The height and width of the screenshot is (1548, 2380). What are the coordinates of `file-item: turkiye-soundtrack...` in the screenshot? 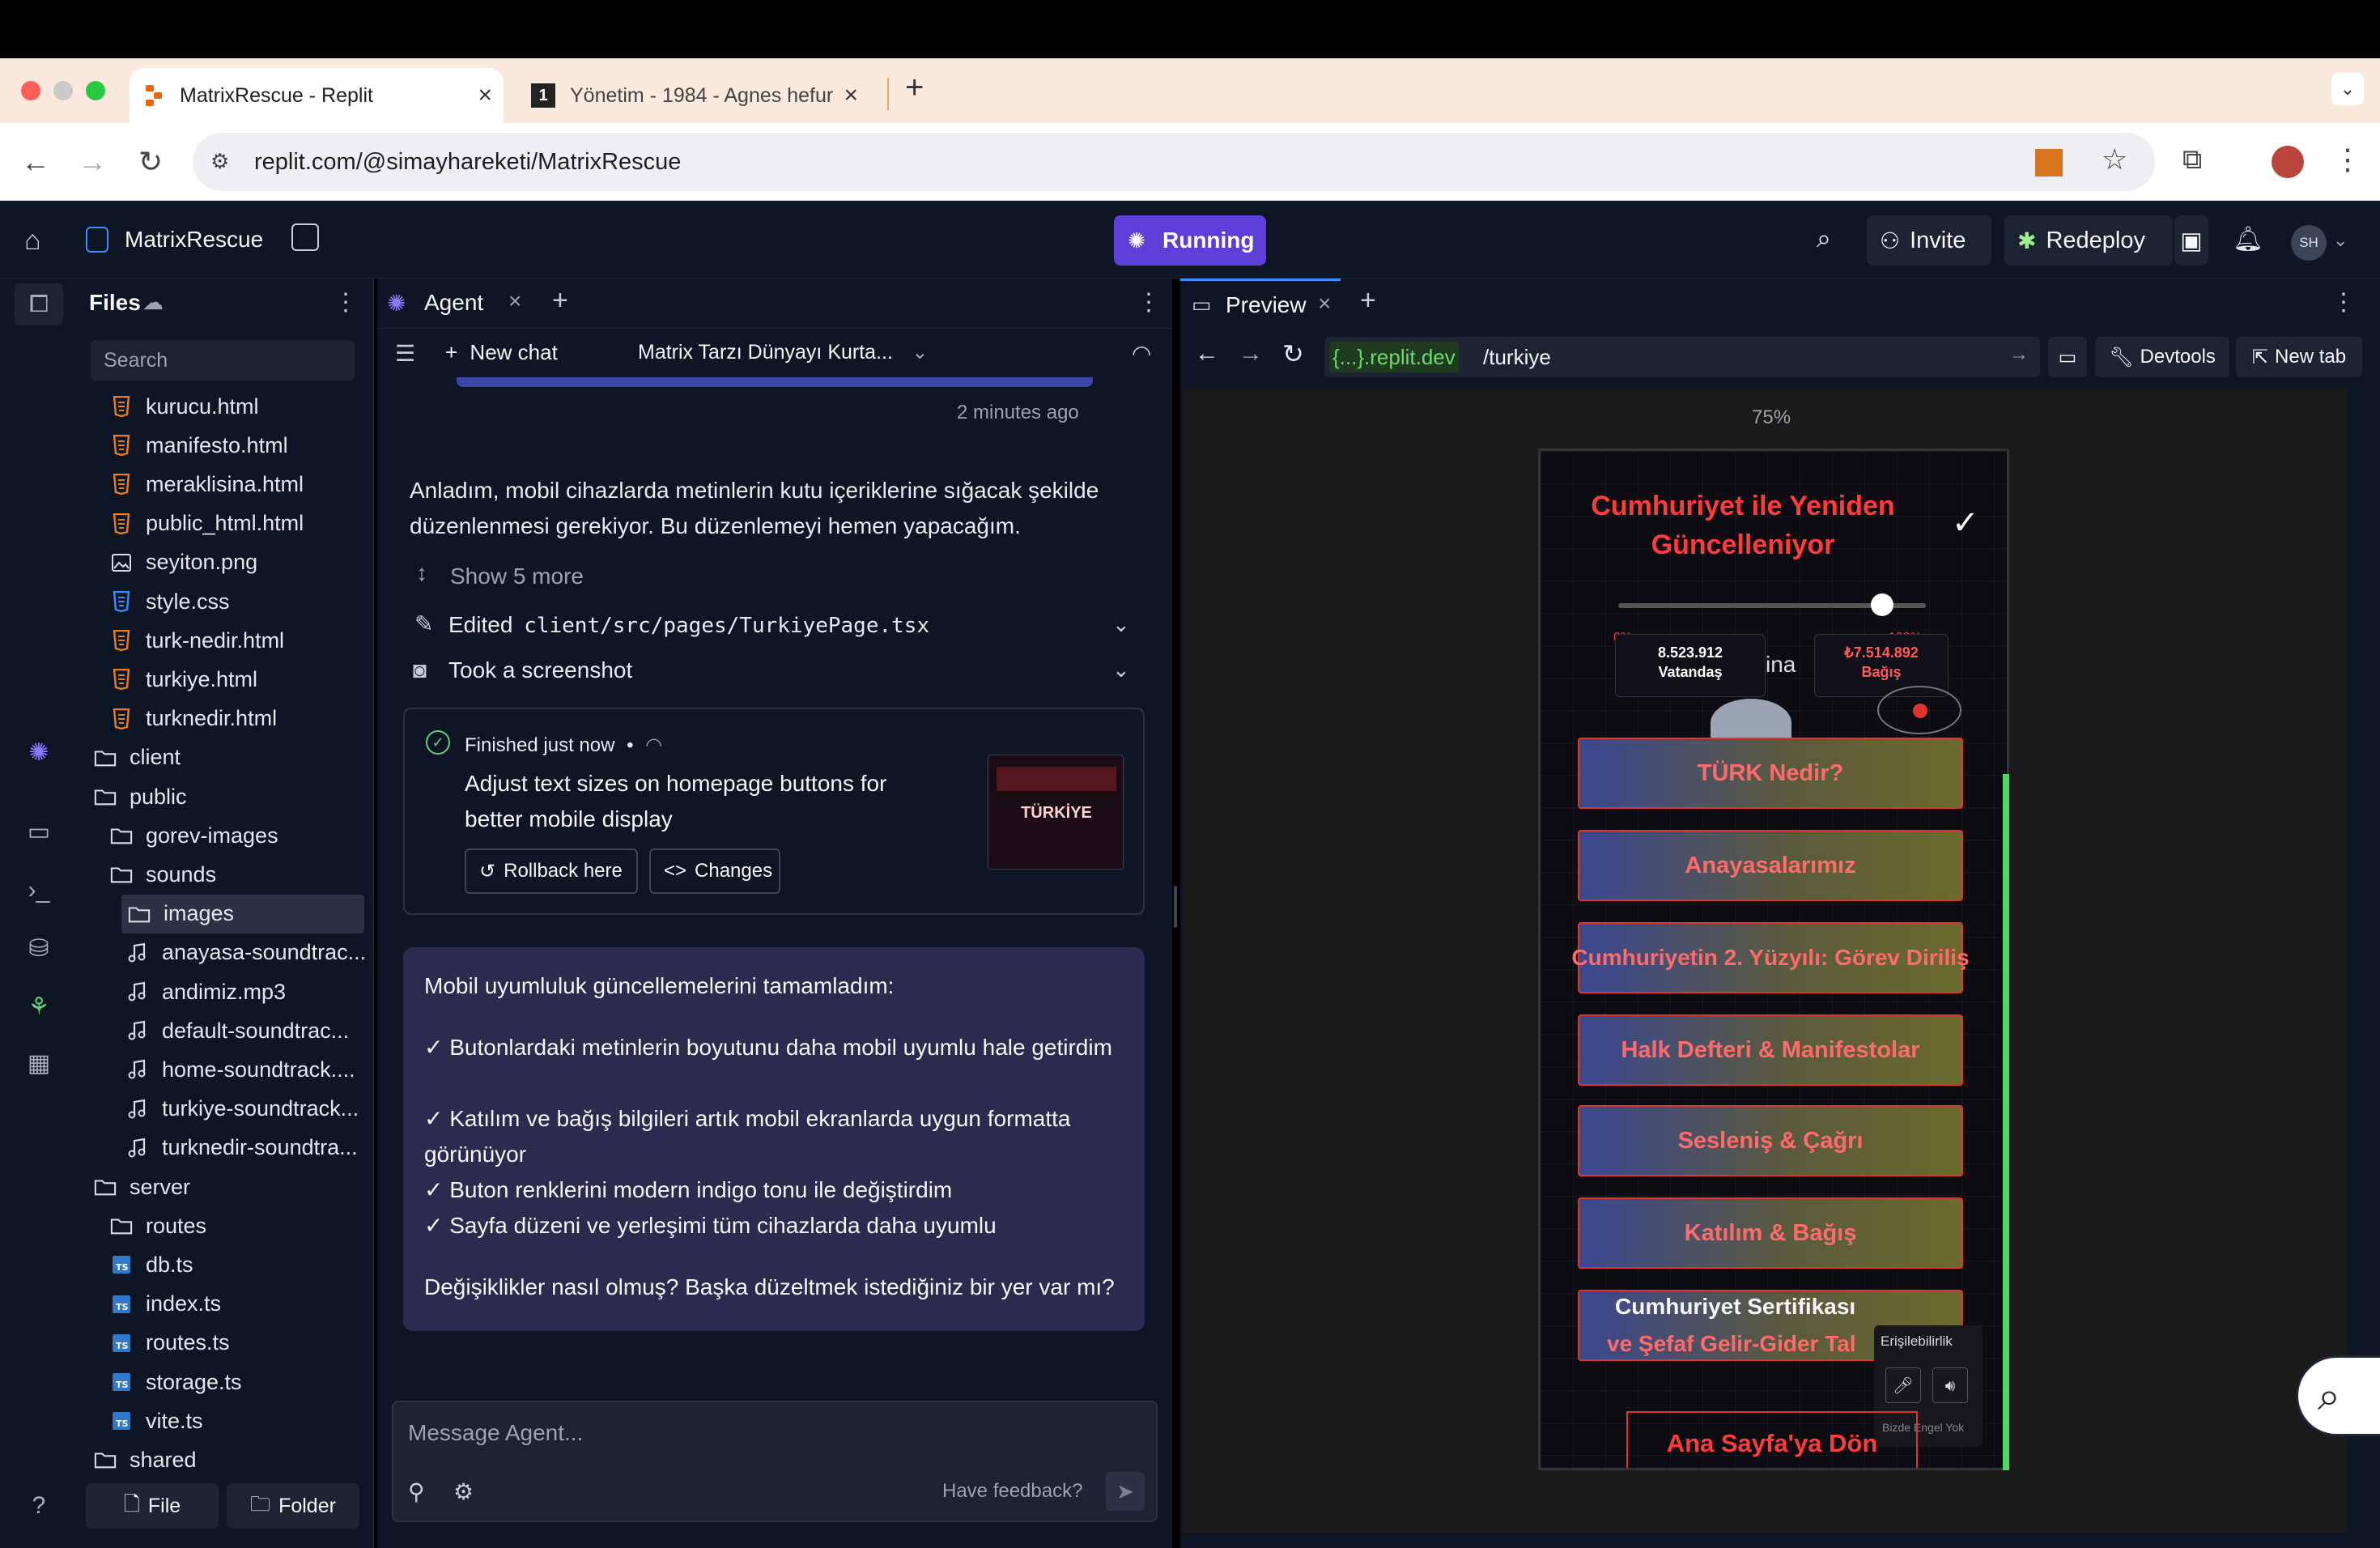 It's located at (247, 1110).